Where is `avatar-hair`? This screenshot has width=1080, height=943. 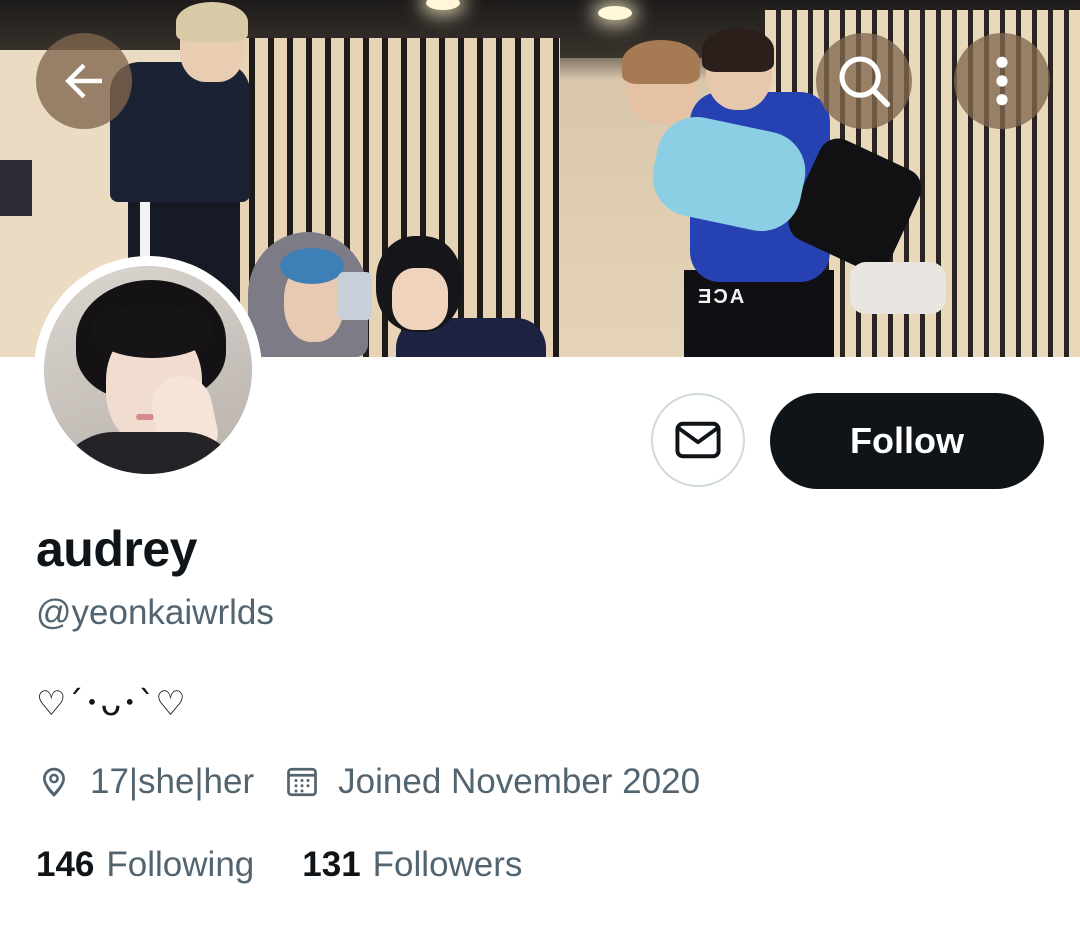
avatar-hair is located at coordinates (152, 332).